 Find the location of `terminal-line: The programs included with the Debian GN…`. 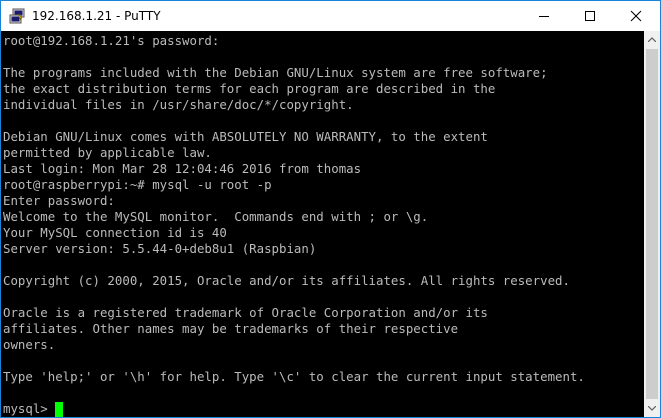

terminal-line: The programs included with the Debian GN… is located at coordinates (275, 72).